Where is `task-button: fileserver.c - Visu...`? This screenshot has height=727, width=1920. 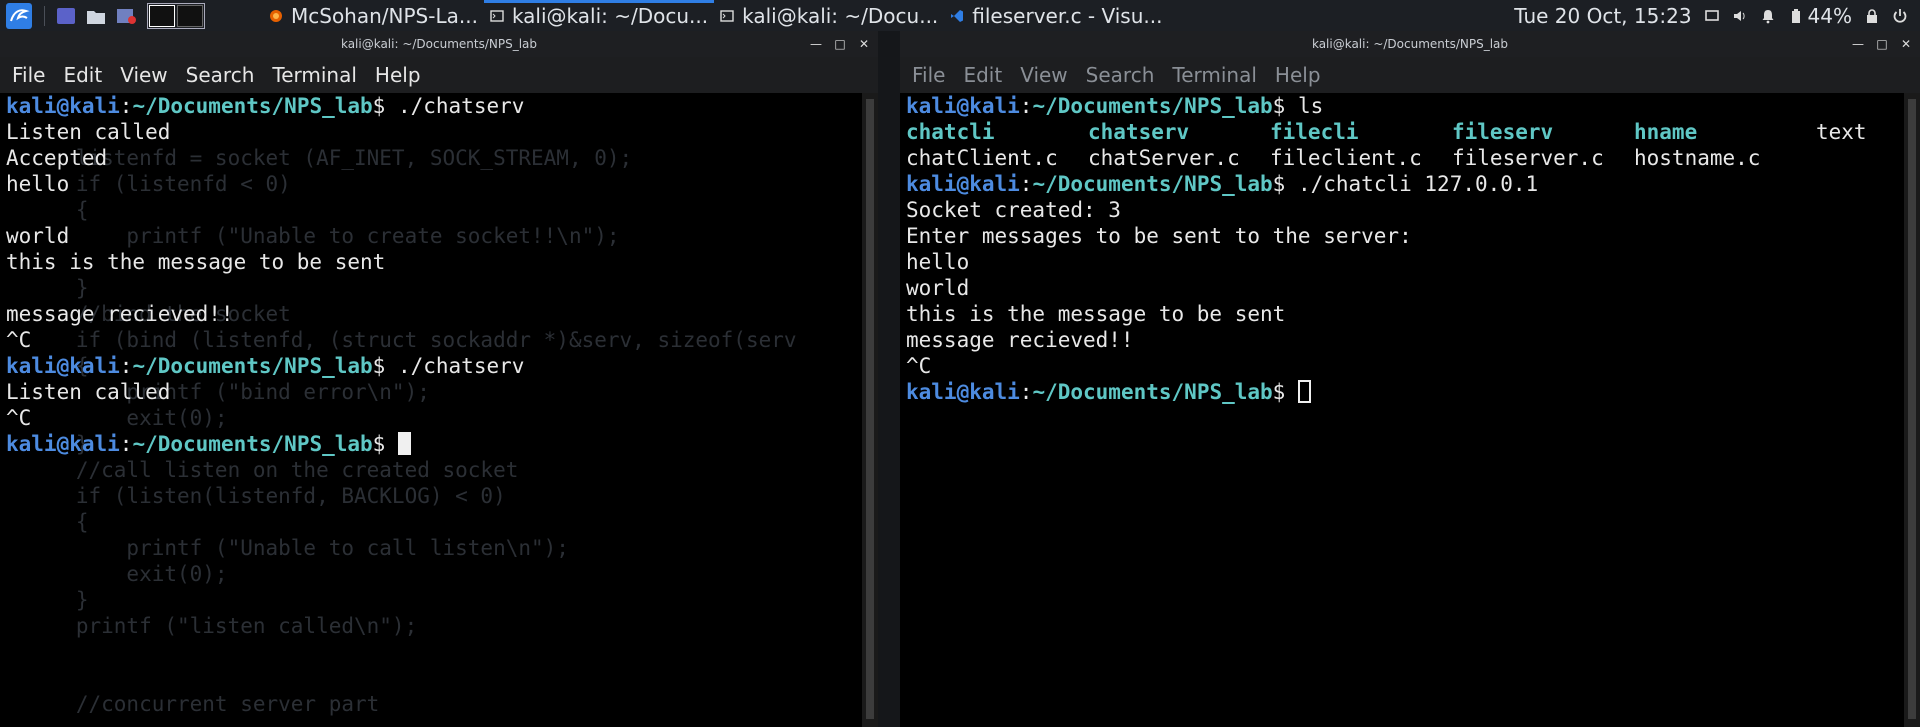
task-button: fileserver.c - Visu... is located at coordinates (1056, 15).